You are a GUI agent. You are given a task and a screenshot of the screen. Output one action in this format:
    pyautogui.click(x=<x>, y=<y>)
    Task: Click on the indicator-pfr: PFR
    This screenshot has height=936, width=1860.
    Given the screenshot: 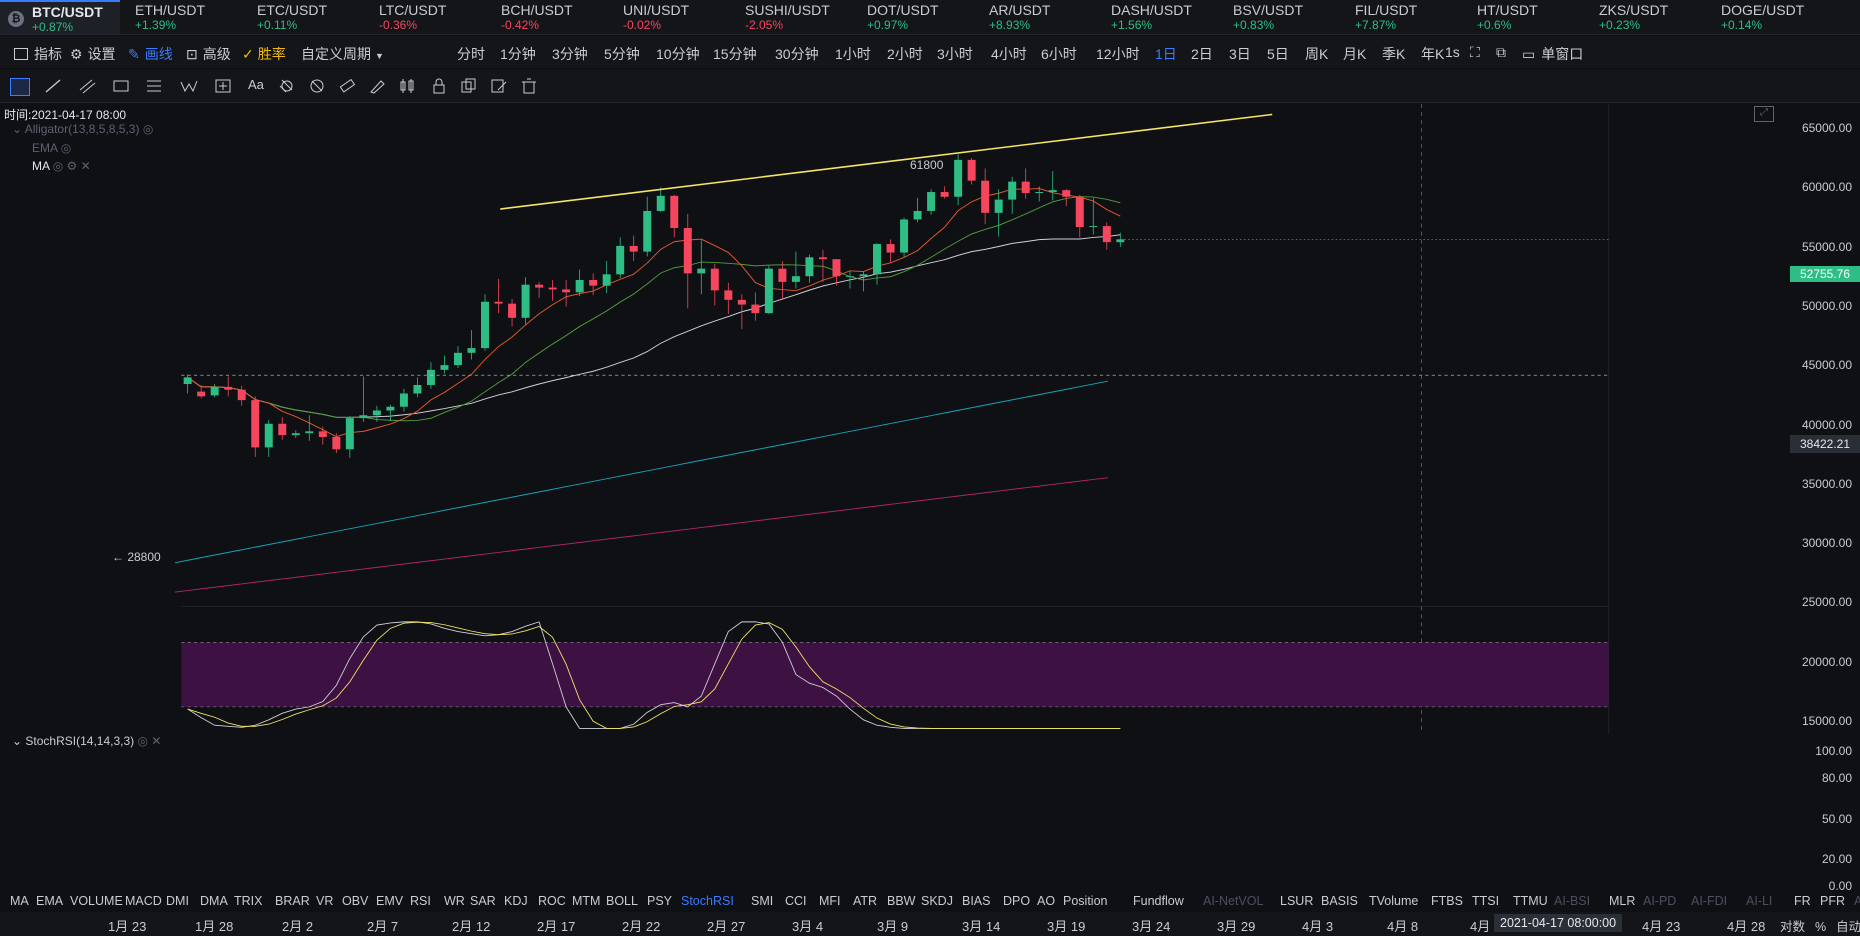 What is the action you would take?
    pyautogui.click(x=1832, y=901)
    